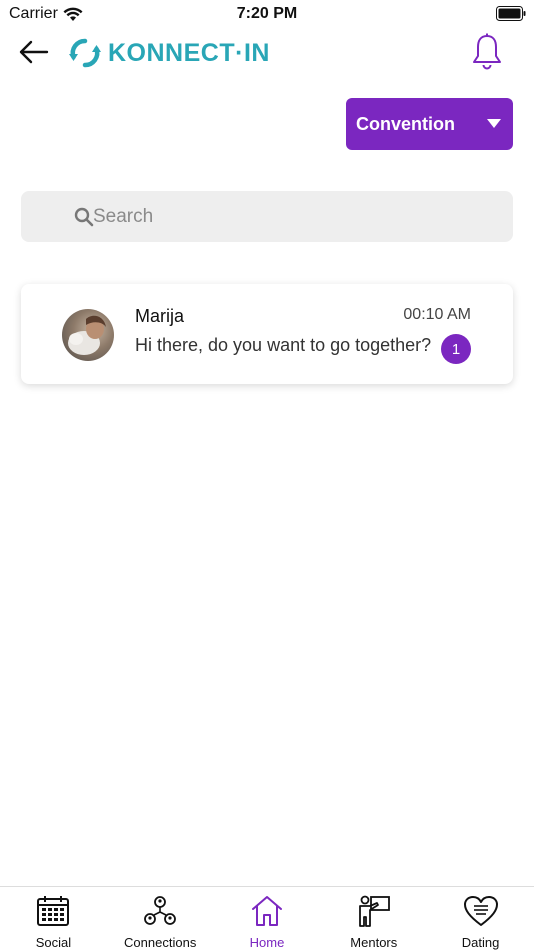 The image size is (534, 950). Describe the element at coordinates (481, 911) in the screenshot. I see `heart-icon` at that location.